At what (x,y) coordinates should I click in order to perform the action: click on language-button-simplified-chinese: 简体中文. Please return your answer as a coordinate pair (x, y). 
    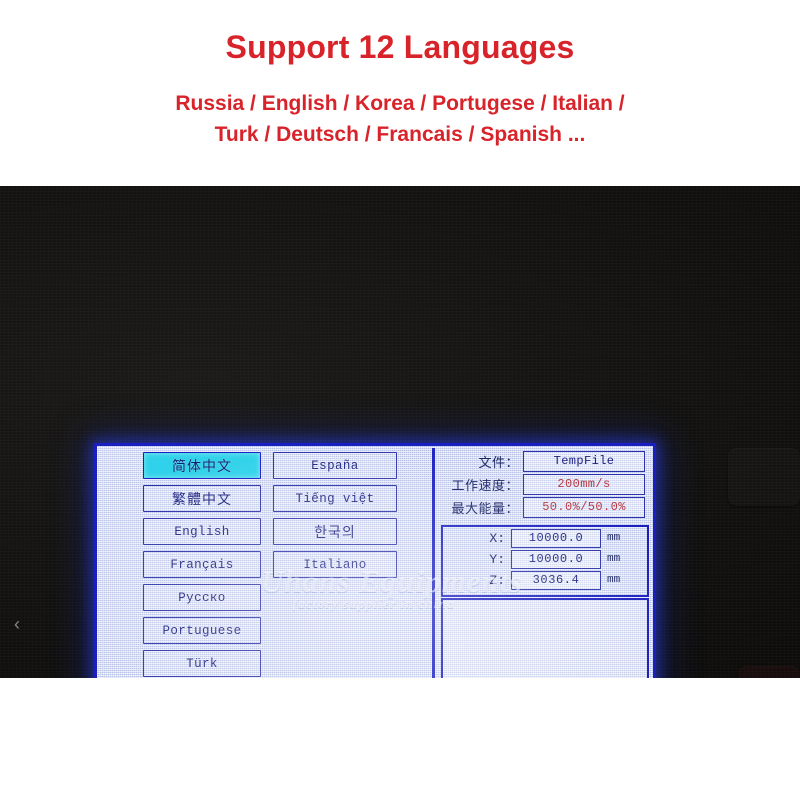
    Looking at the image, I should click on (202, 465).